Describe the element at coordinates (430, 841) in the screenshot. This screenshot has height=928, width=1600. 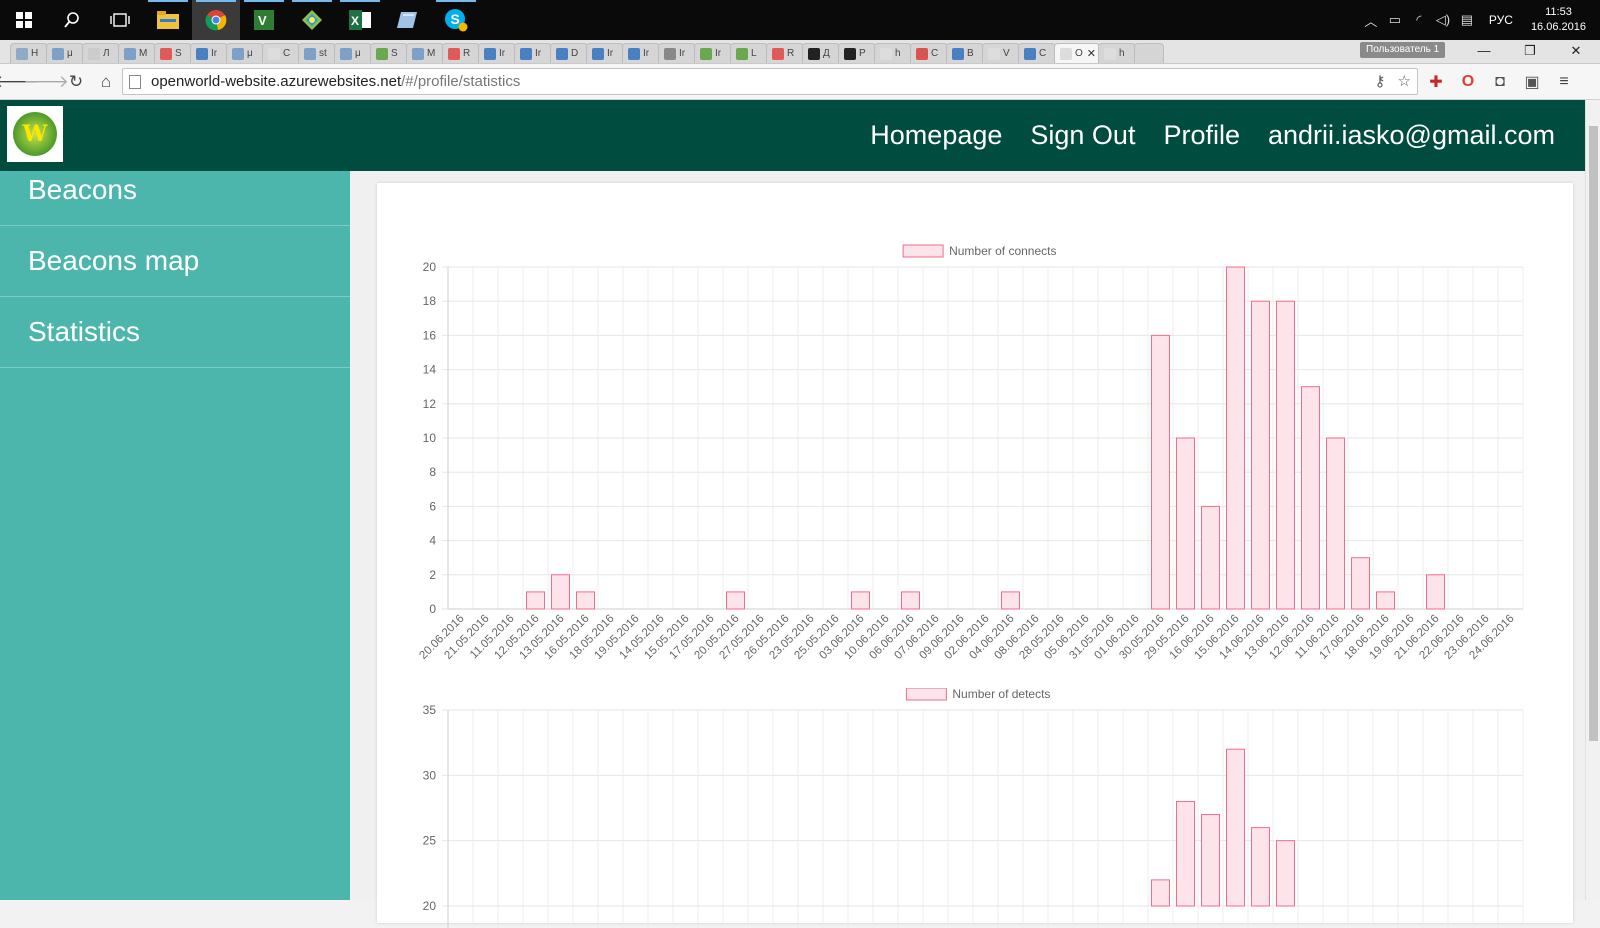
I see `y-tick-label: 25` at that location.